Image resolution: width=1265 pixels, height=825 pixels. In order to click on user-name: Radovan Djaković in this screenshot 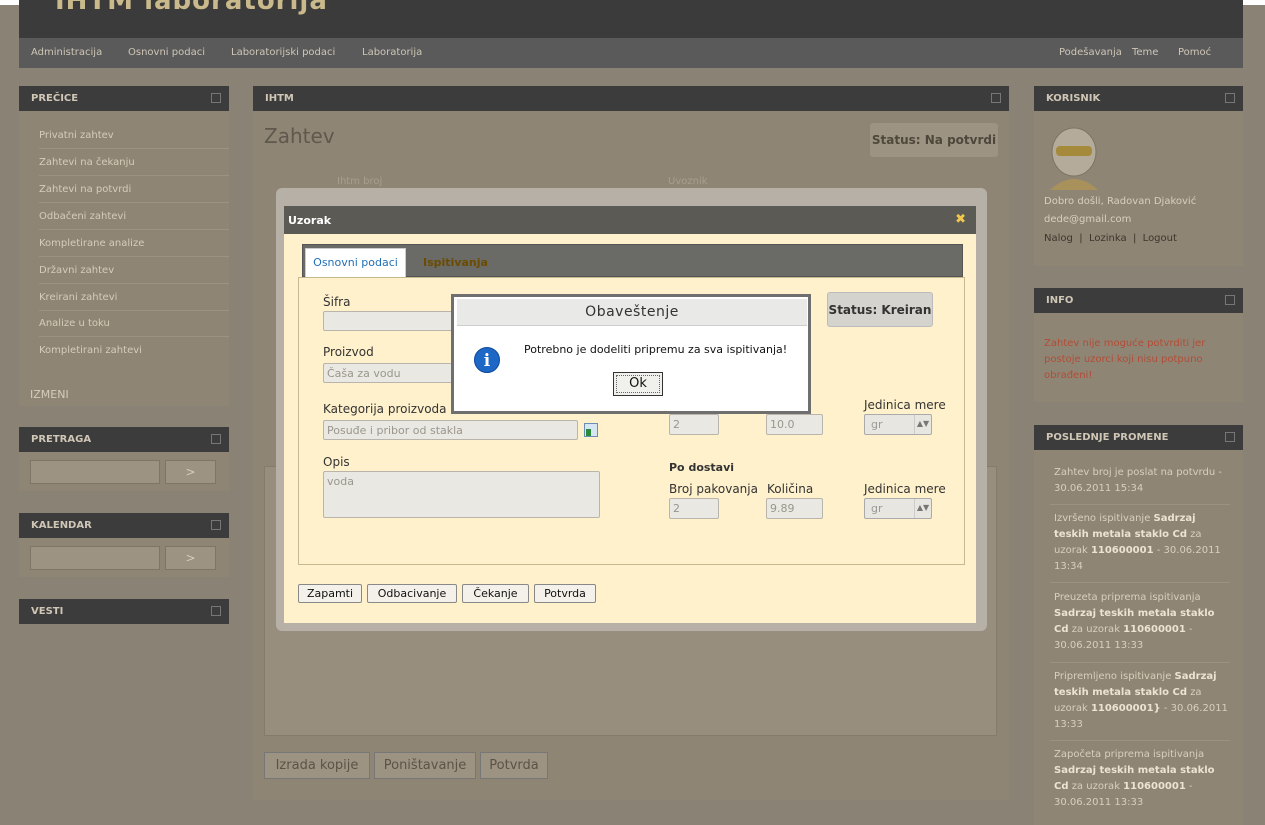, I will do `click(1151, 201)`.